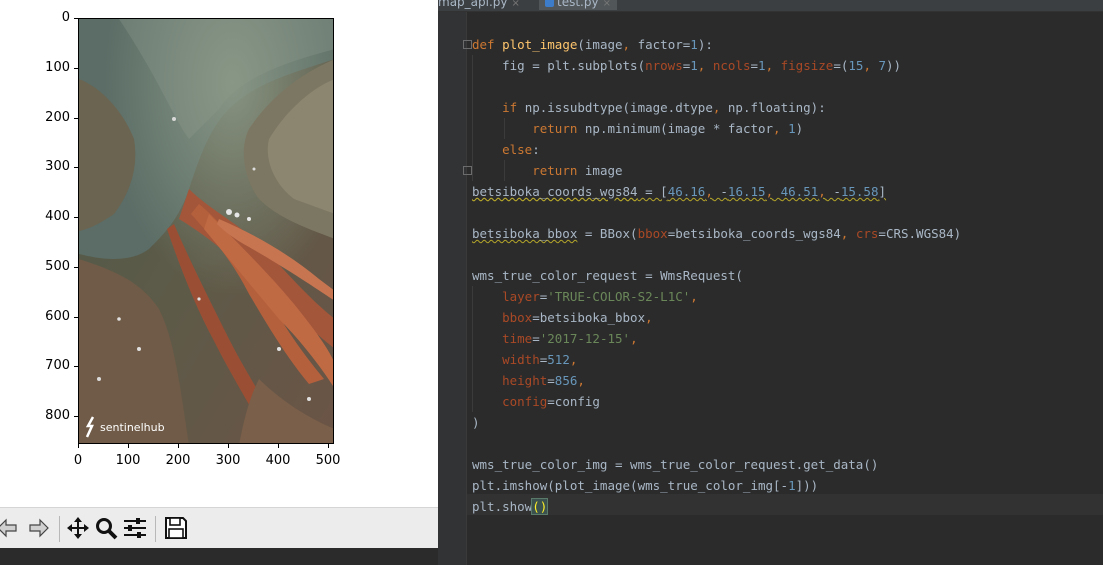 The image size is (1103, 565). What do you see at coordinates (90, 427) in the screenshot?
I see `sentinelhub-logo-icon` at bounding box center [90, 427].